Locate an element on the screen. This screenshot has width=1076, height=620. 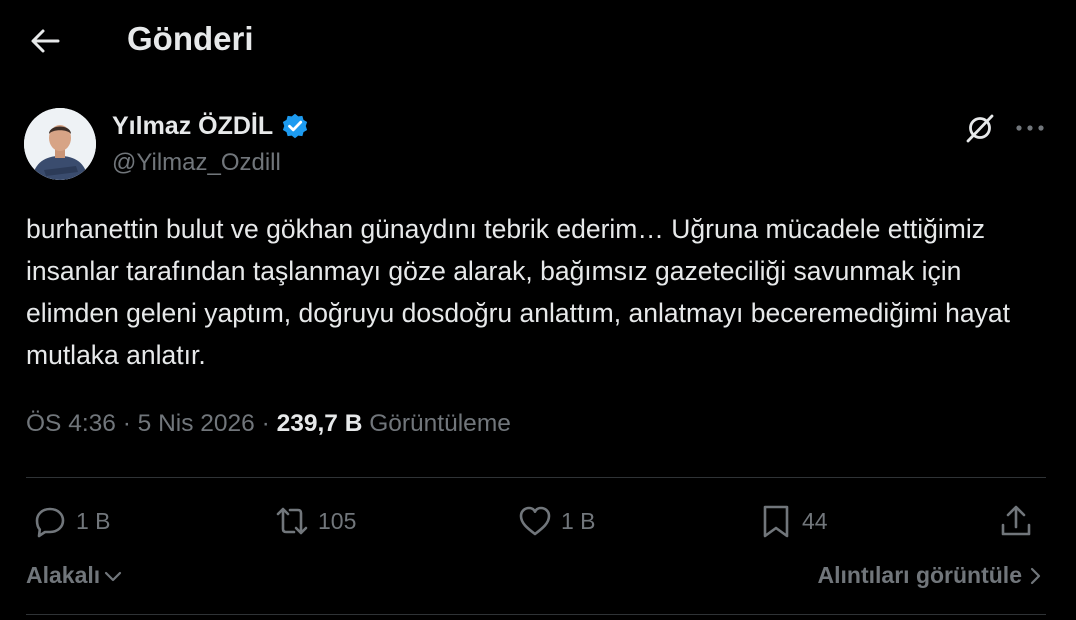
tweet-date: 5 Nis 2026 is located at coordinates (196, 423).